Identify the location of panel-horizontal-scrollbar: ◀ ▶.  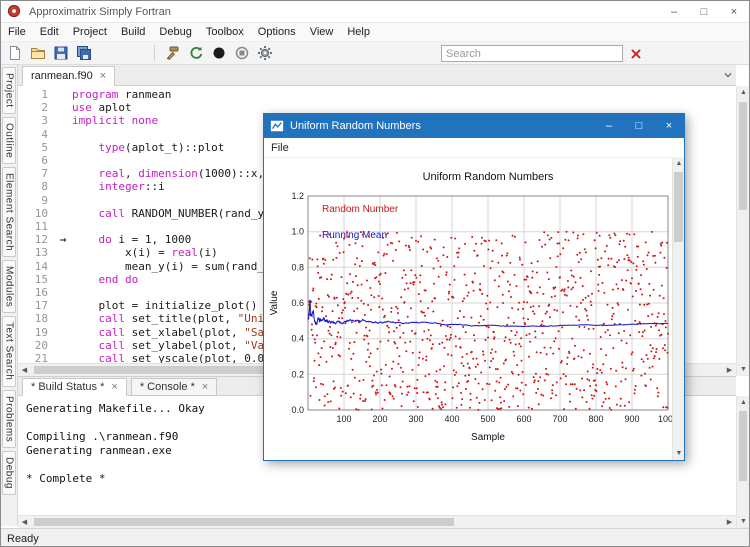
(377, 521).